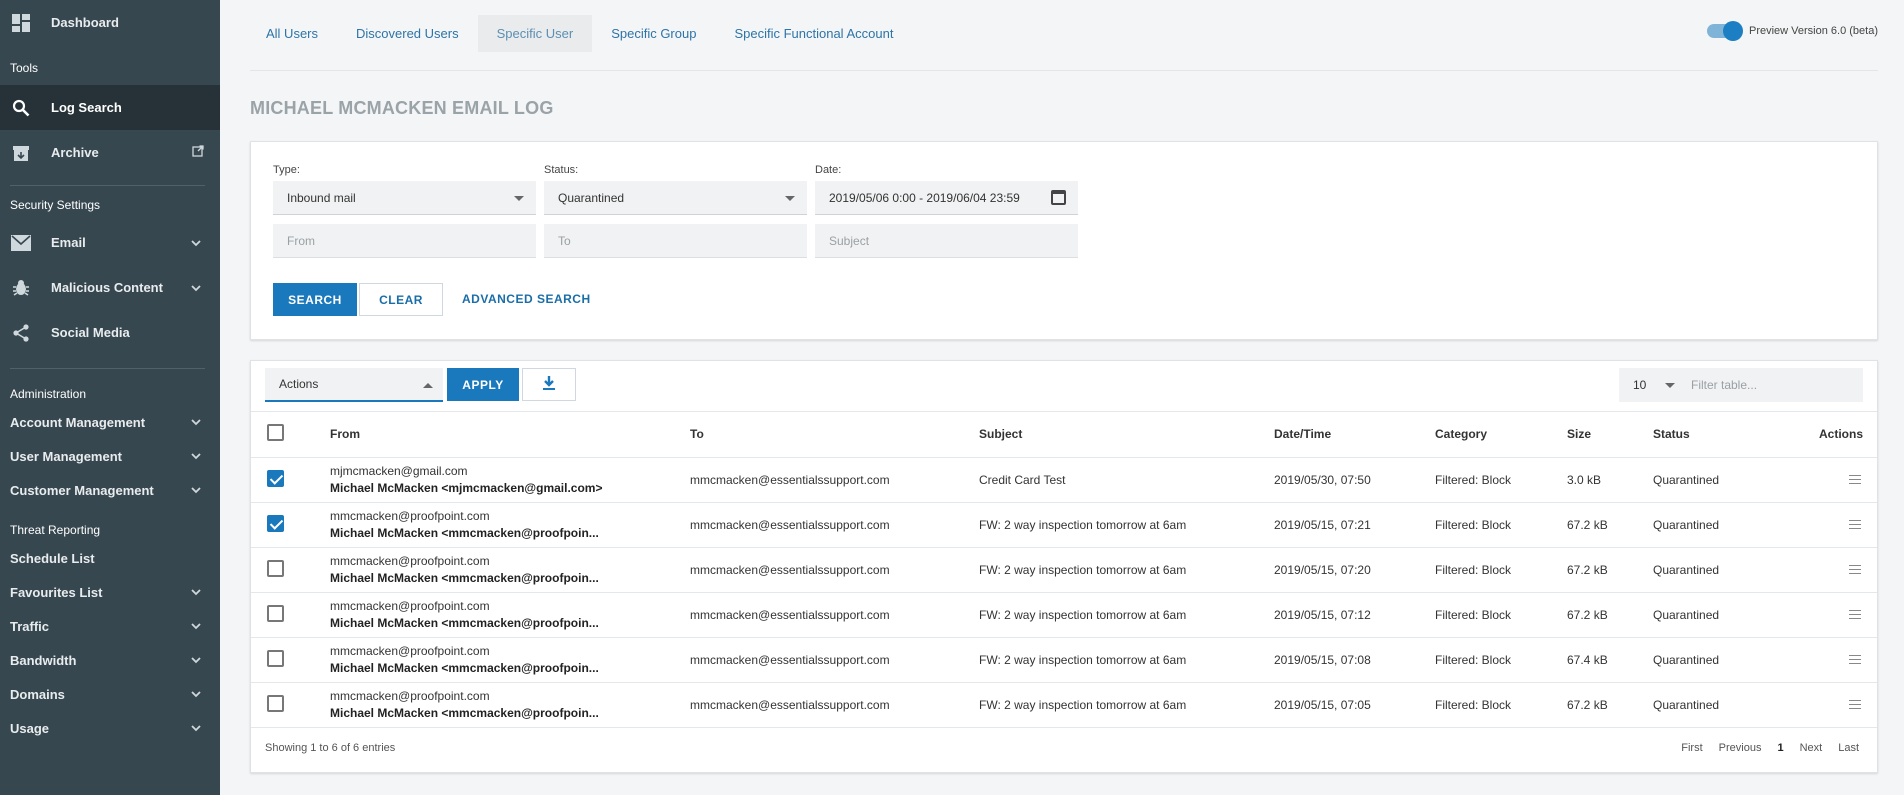 The image size is (1904, 795). Describe the element at coordinates (1058, 197) in the screenshot. I see `calendar-icon` at that location.